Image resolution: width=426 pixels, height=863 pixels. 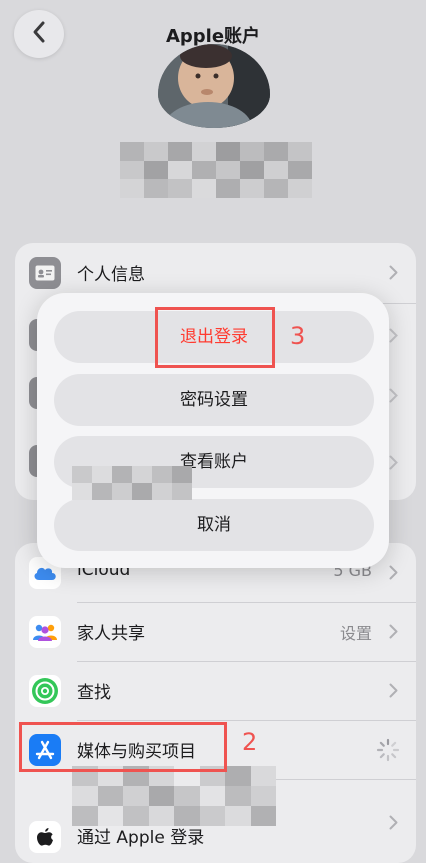 What do you see at coordinates (216, 170) in the screenshot?
I see `name-mosaic` at bounding box center [216, 170].